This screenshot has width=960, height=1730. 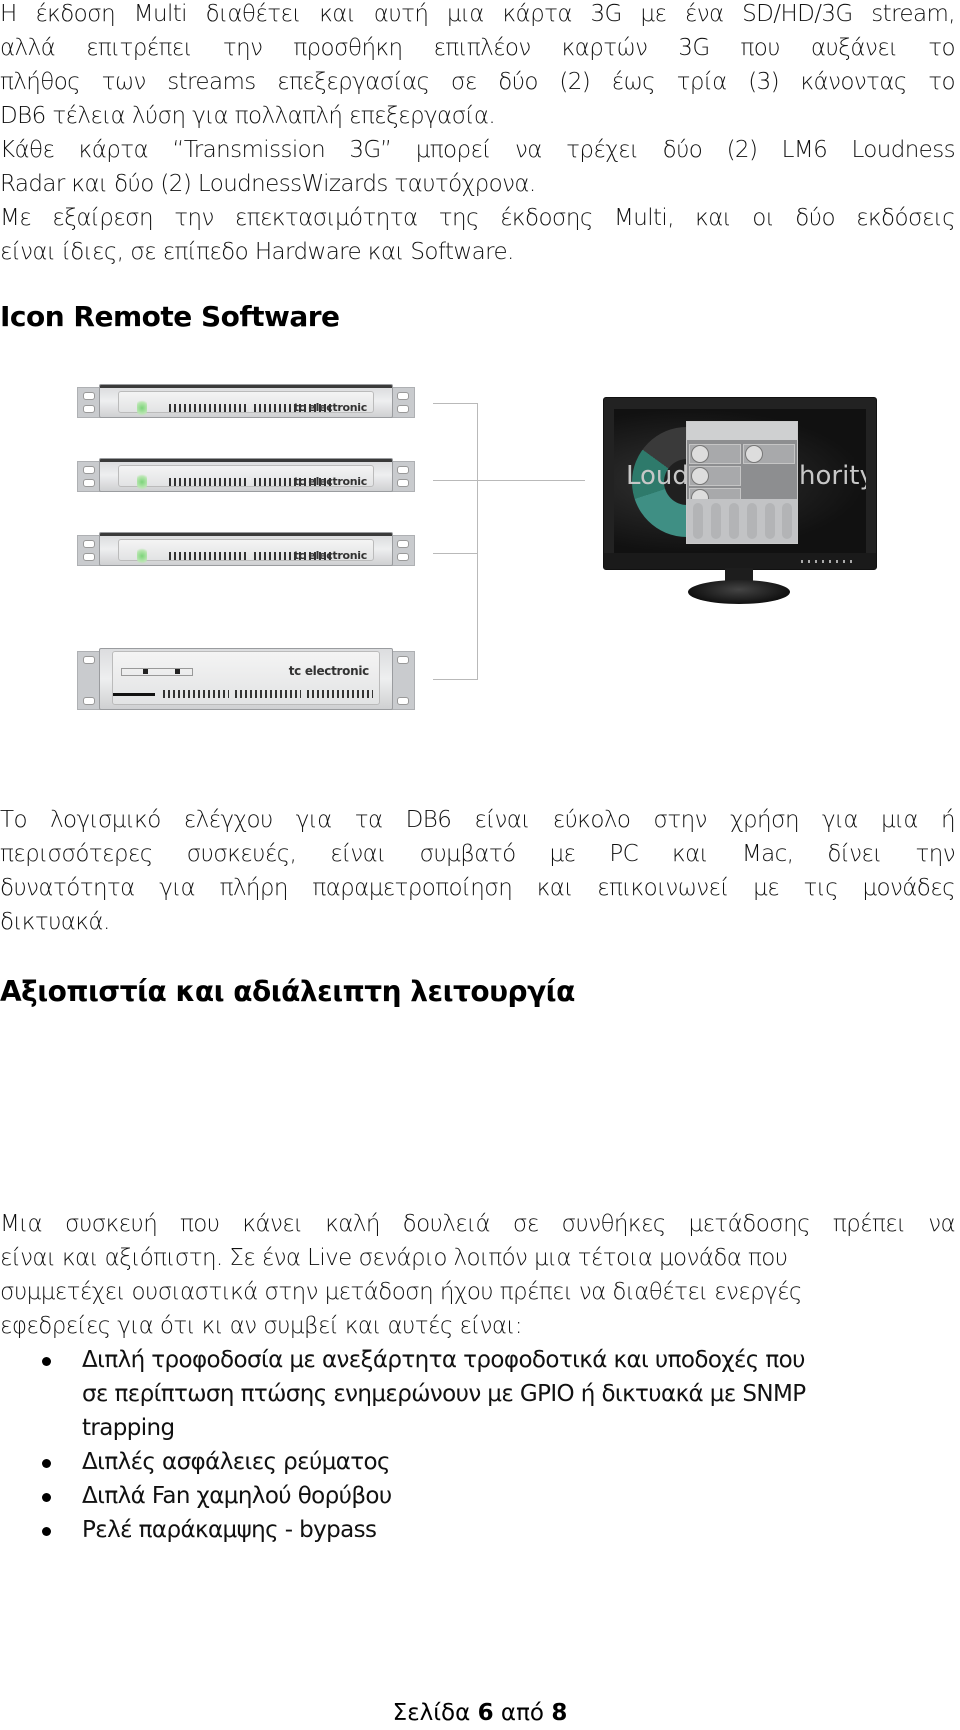 What do you see at coordinates (246, 679) in the screenshot?
I see `rack-unit-large: tc electronic` at bounding box center [246, 679].